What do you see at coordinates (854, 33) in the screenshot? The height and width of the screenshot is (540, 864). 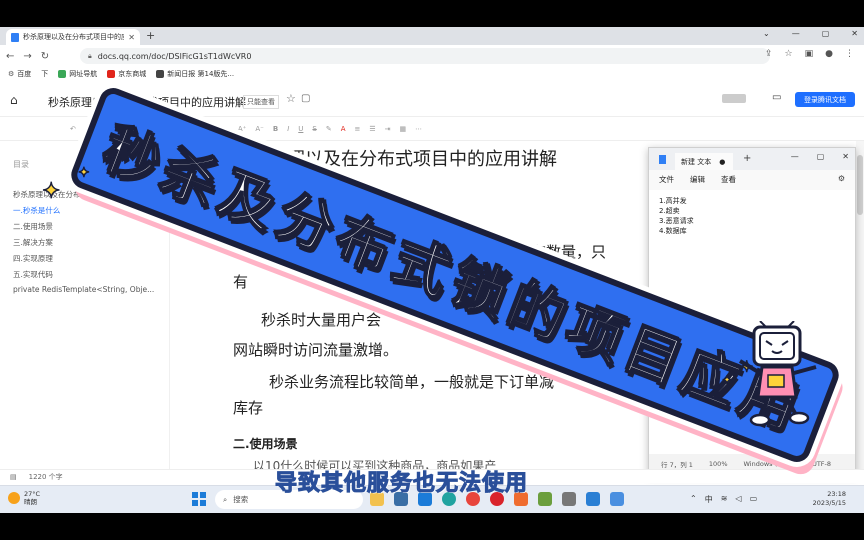 I see `close-window-icon: ✕` at bounding box center [854, 33].